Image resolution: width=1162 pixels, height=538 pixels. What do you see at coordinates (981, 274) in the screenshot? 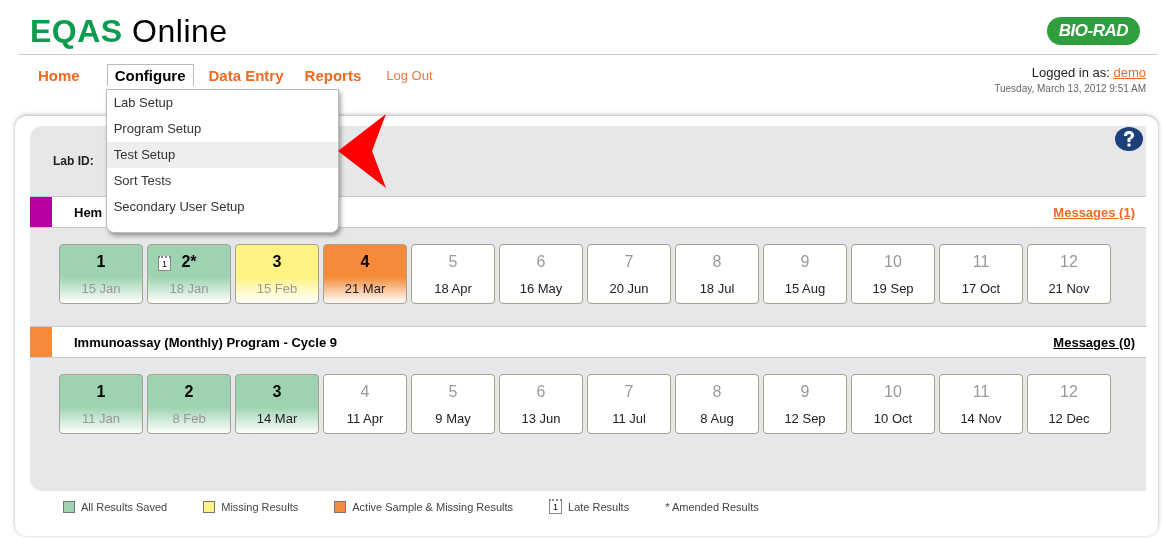
I see `sample-tile: 11 17 Oct` at bounding box center [981, 274].